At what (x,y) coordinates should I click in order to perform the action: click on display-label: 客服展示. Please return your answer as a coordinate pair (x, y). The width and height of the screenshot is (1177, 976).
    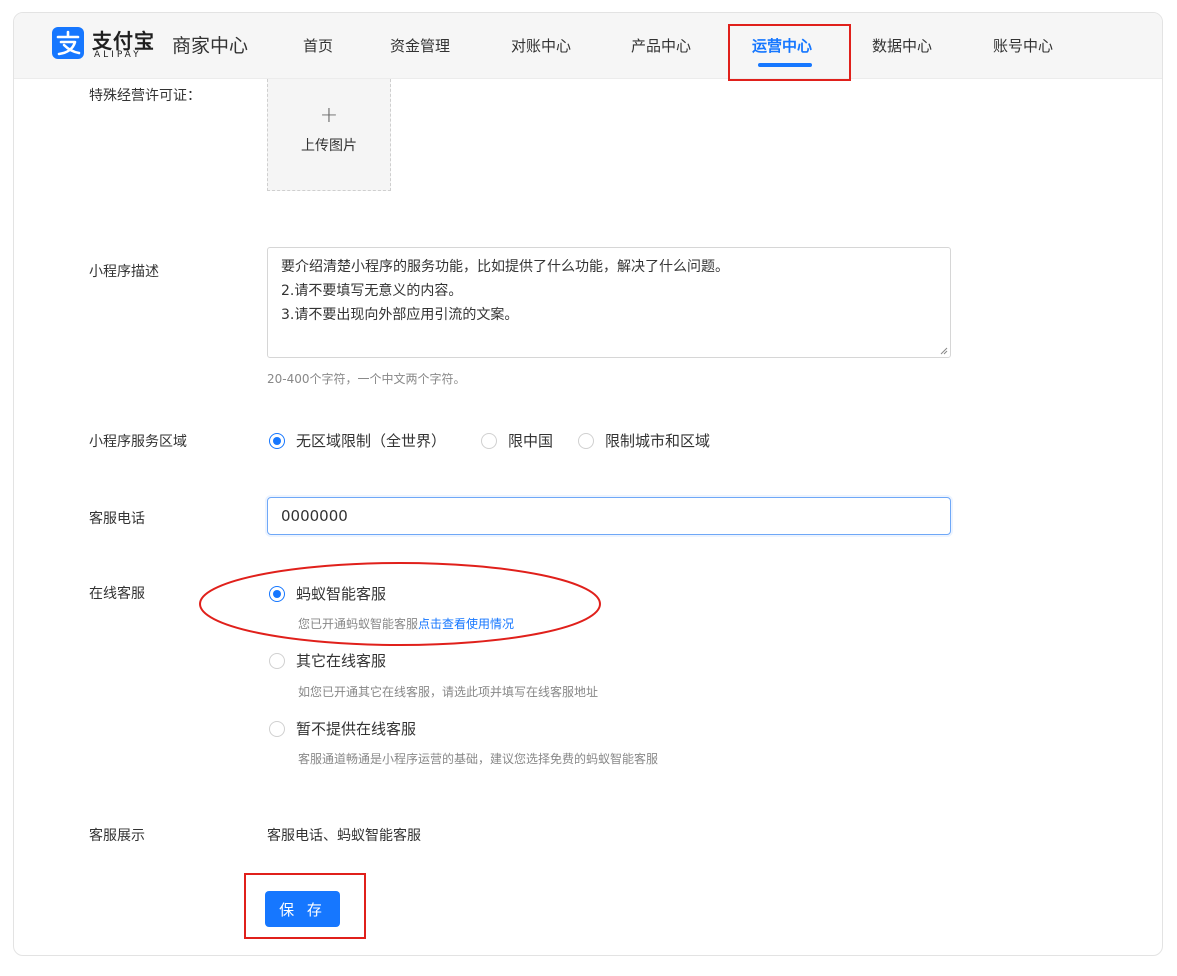
    Looking at the image, I should click on (117, 836).